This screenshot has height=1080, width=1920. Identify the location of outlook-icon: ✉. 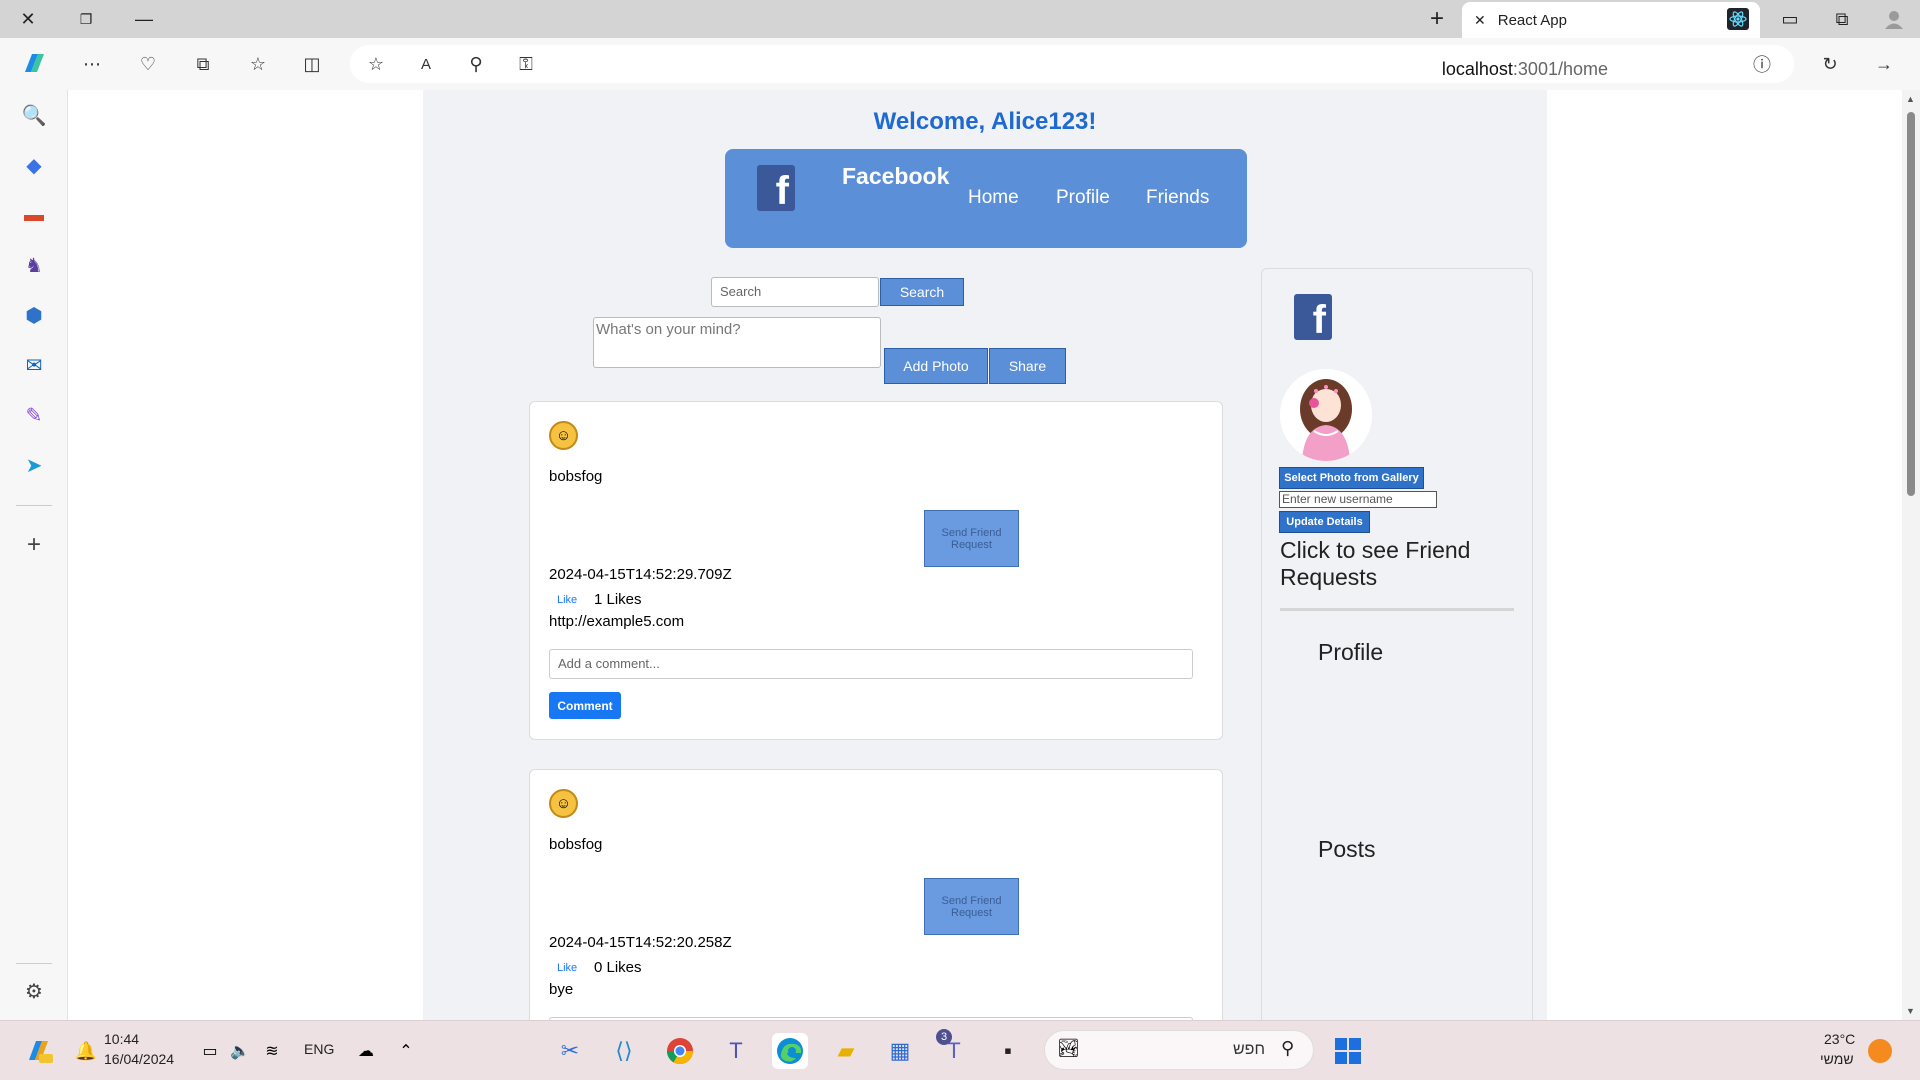
(34, 365).